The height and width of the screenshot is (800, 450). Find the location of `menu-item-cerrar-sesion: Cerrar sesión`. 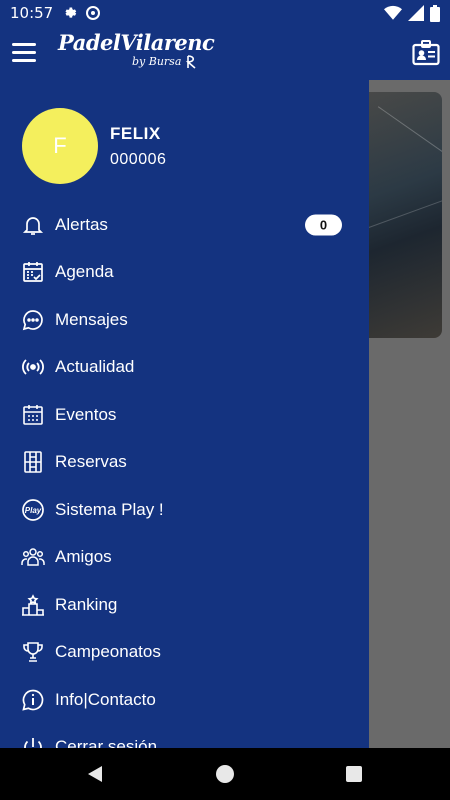

menu-item-cerrar-sesion: Cerrar sesión is located at coordinates (184, 736).